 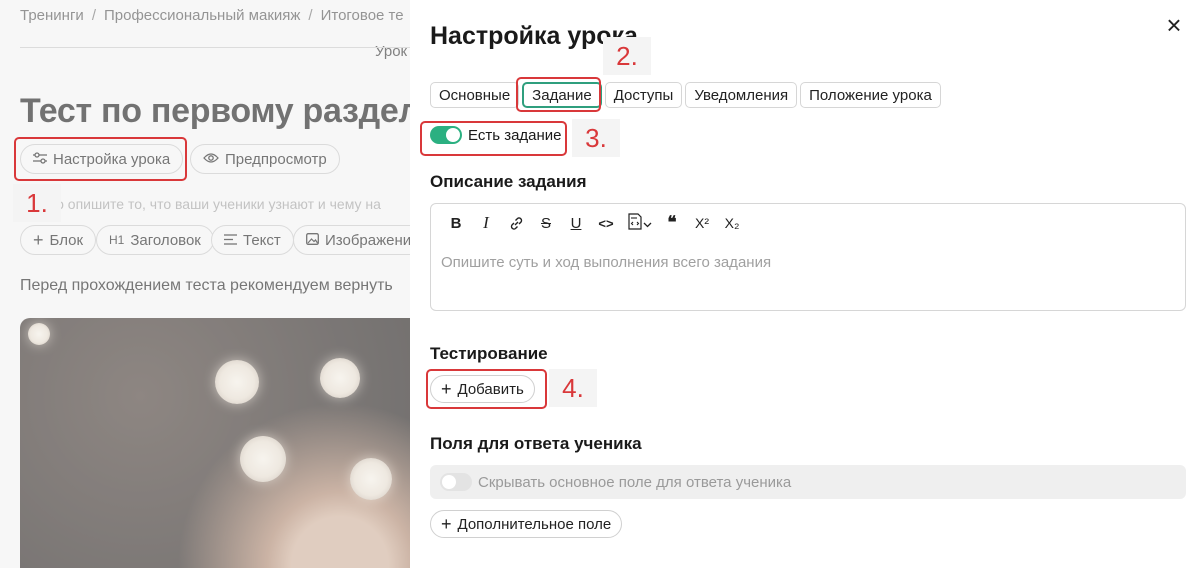 I want to click on annotation-number-3: 3., so click(x=596, y=138).